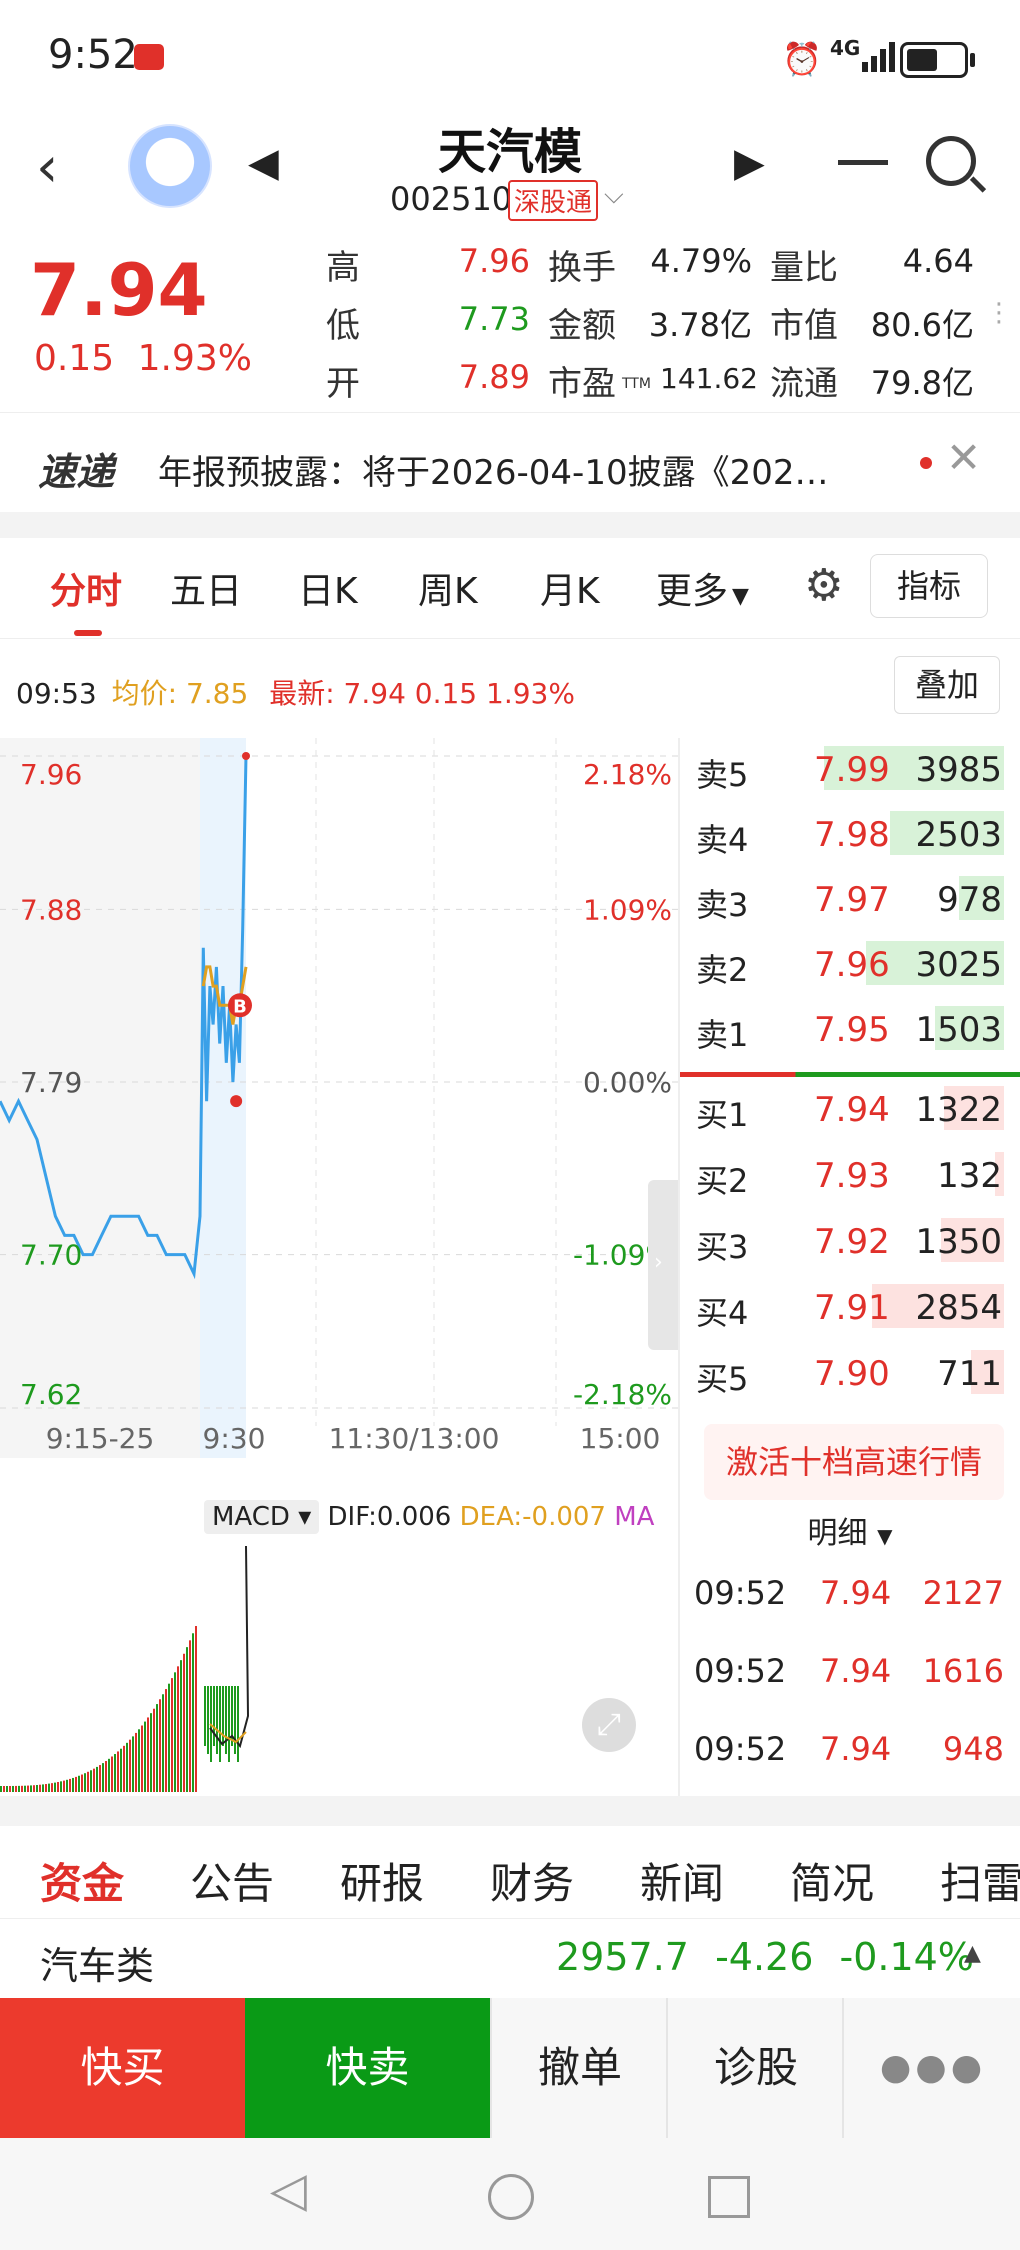 The image size is (1020, 2250). Describe the element at coordinates (570, 588) in the screenshot. I see `tab-monthly-k: 月K` at that location.